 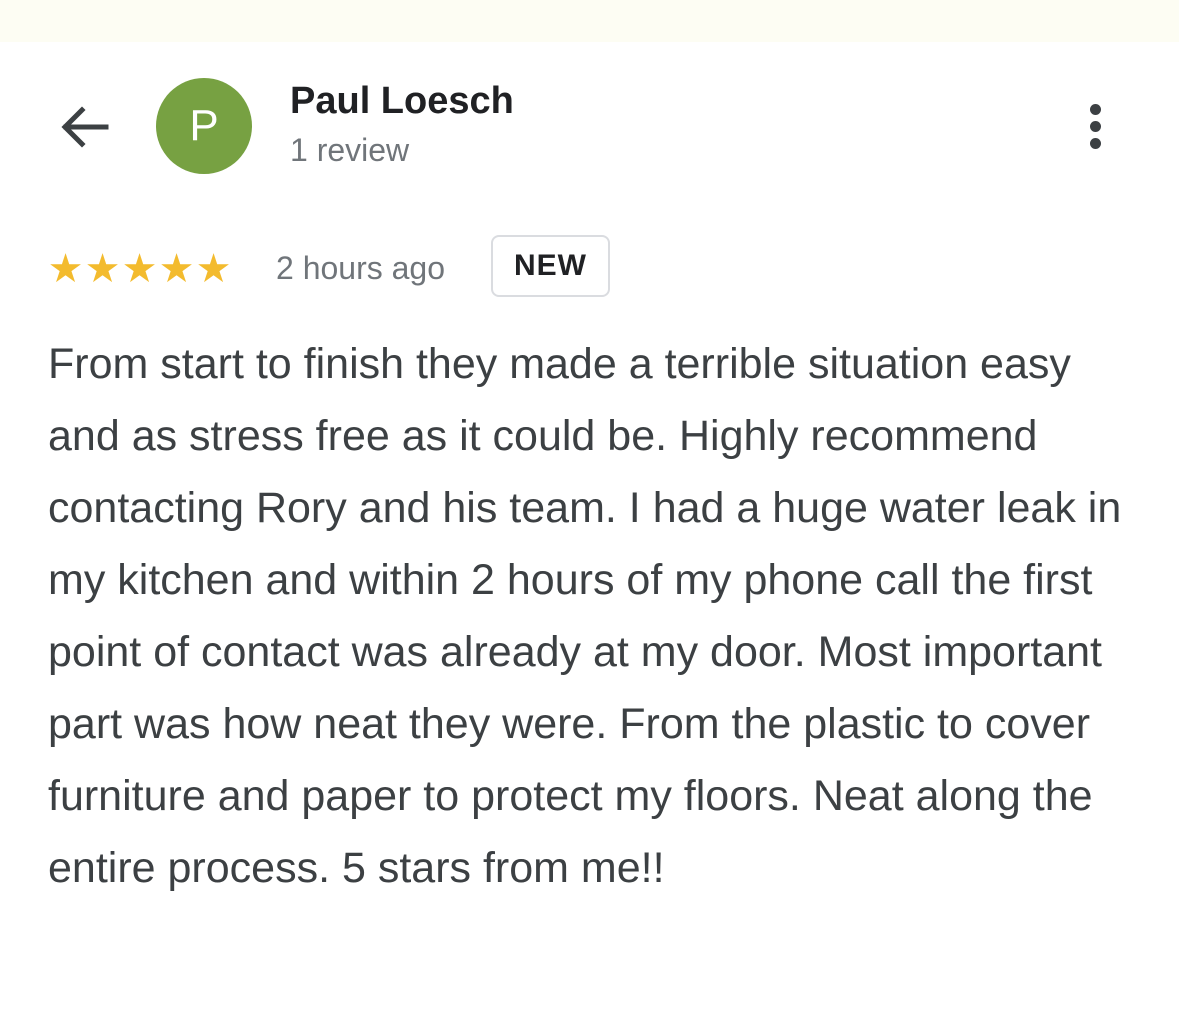 I want to click on avatar-letter: P, so click(x=204, y=125).